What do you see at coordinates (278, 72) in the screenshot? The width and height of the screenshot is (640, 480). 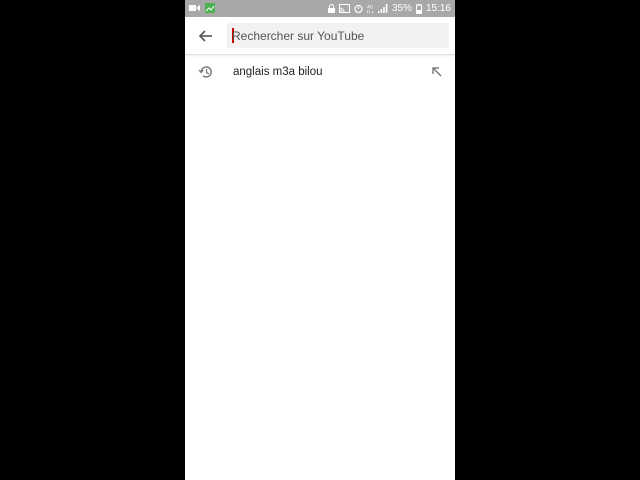 I see `suggestion-text: anglais m3a bilou` at bounding box center [278, 72].